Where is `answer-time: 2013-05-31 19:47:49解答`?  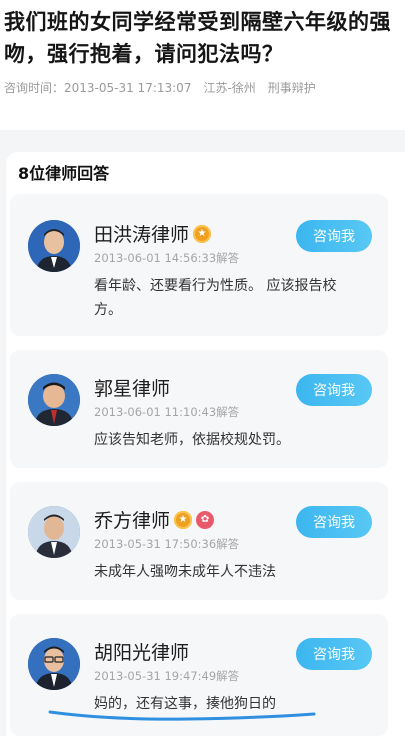 answer-time: 2013-05-31 19:47:49解答 is located at coordinates (167, 676).